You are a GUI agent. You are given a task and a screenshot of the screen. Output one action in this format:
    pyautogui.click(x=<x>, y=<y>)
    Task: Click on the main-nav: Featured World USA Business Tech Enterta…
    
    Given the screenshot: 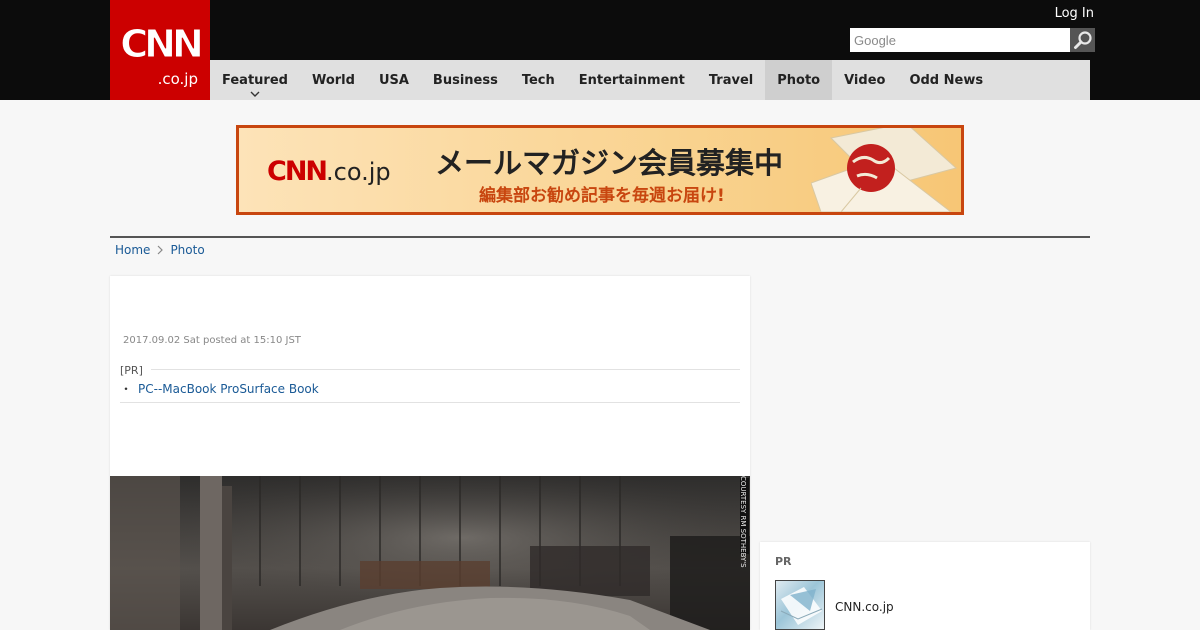 What is the action you would take?
    pyautogui.click(x=650, y=80)
    